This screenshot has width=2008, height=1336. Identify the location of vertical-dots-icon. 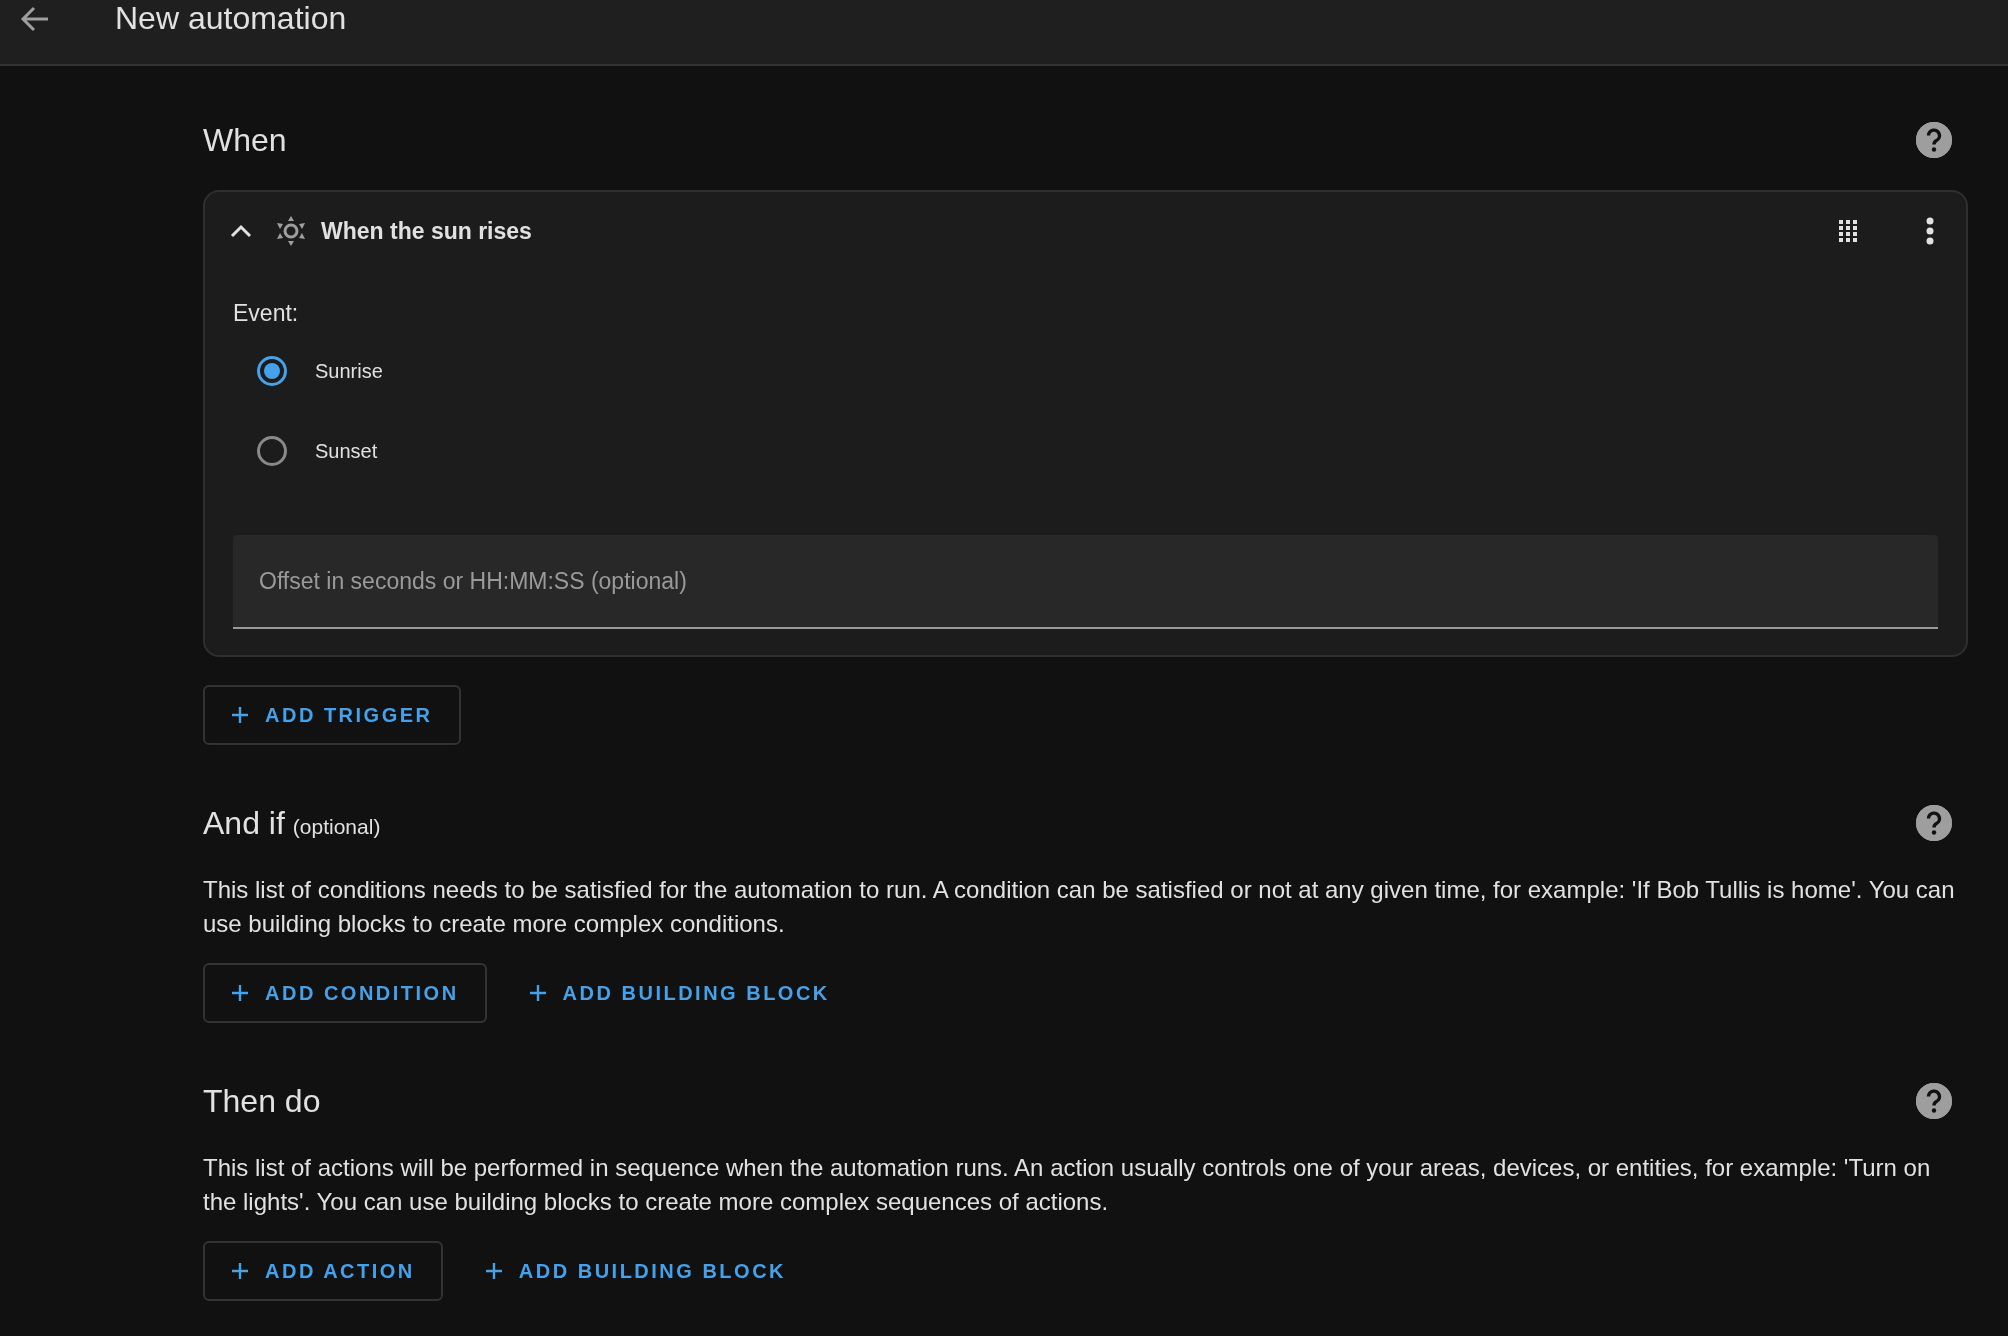
(1930, 231).